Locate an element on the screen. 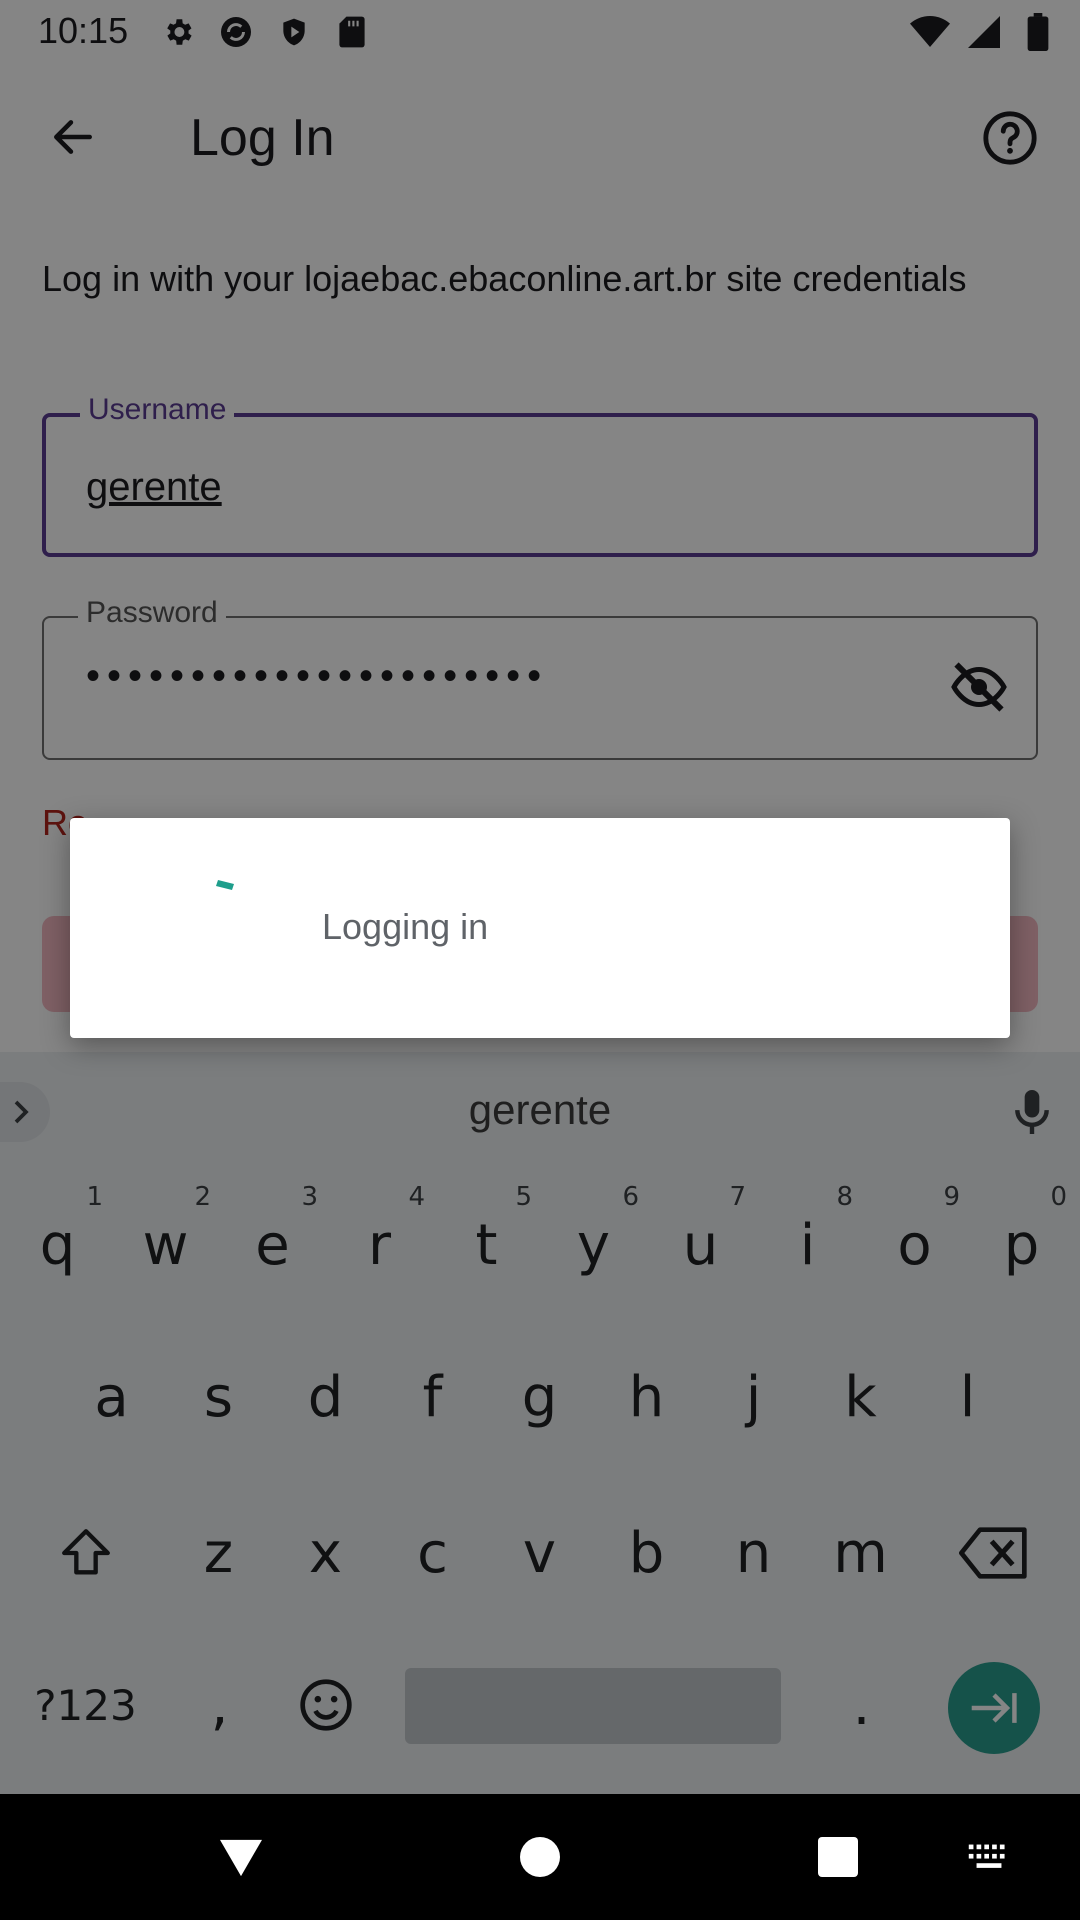 This screenshot has width=1080, height=1920. nav-keyboard-switch-button is located at coordinates (989, 1857).